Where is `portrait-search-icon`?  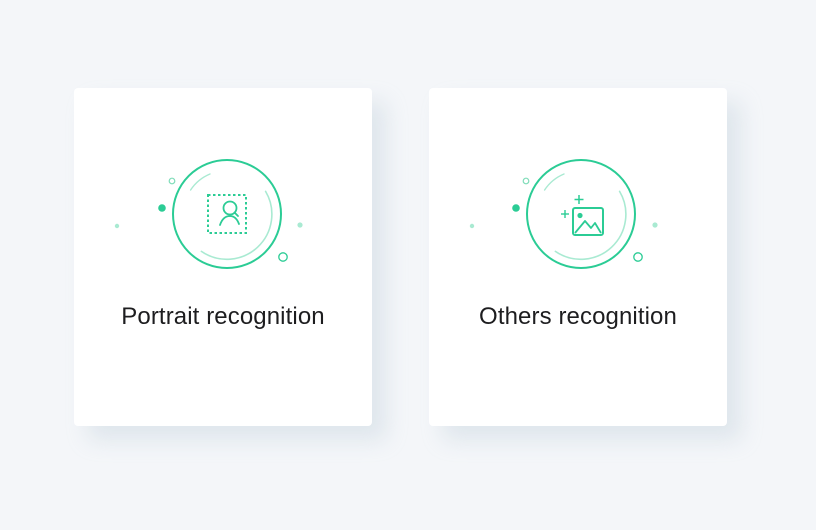
portrait-search-icon is located at coordinates (227, 214).